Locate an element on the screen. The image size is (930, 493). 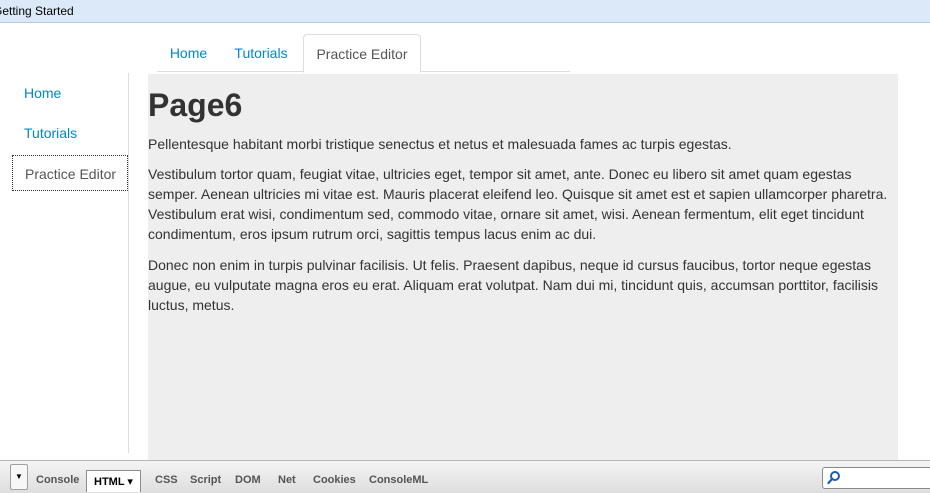
devtools-tab-html: HTML ▾ is located at coordinates (113, 481).